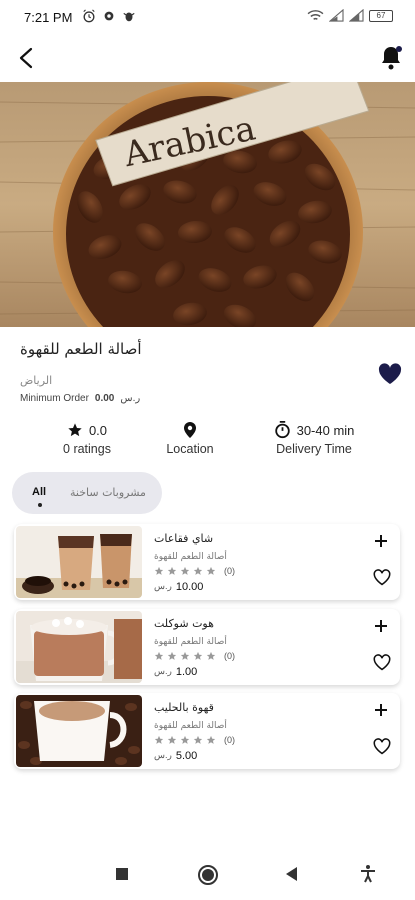  Describe the element at coordinates (314, 449) in the screenshot. I see `delivery-time-label: Delivery Time` at that location.